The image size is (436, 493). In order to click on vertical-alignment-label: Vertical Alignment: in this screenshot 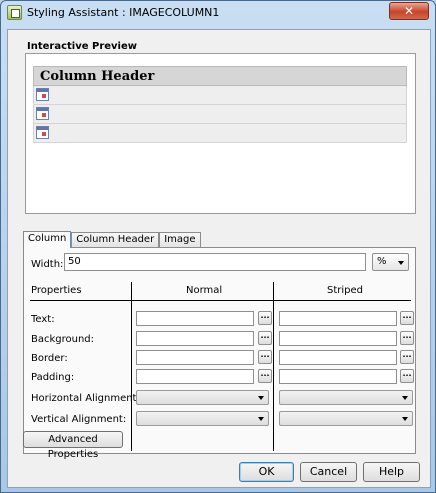, I will do `click(79, 419)`.